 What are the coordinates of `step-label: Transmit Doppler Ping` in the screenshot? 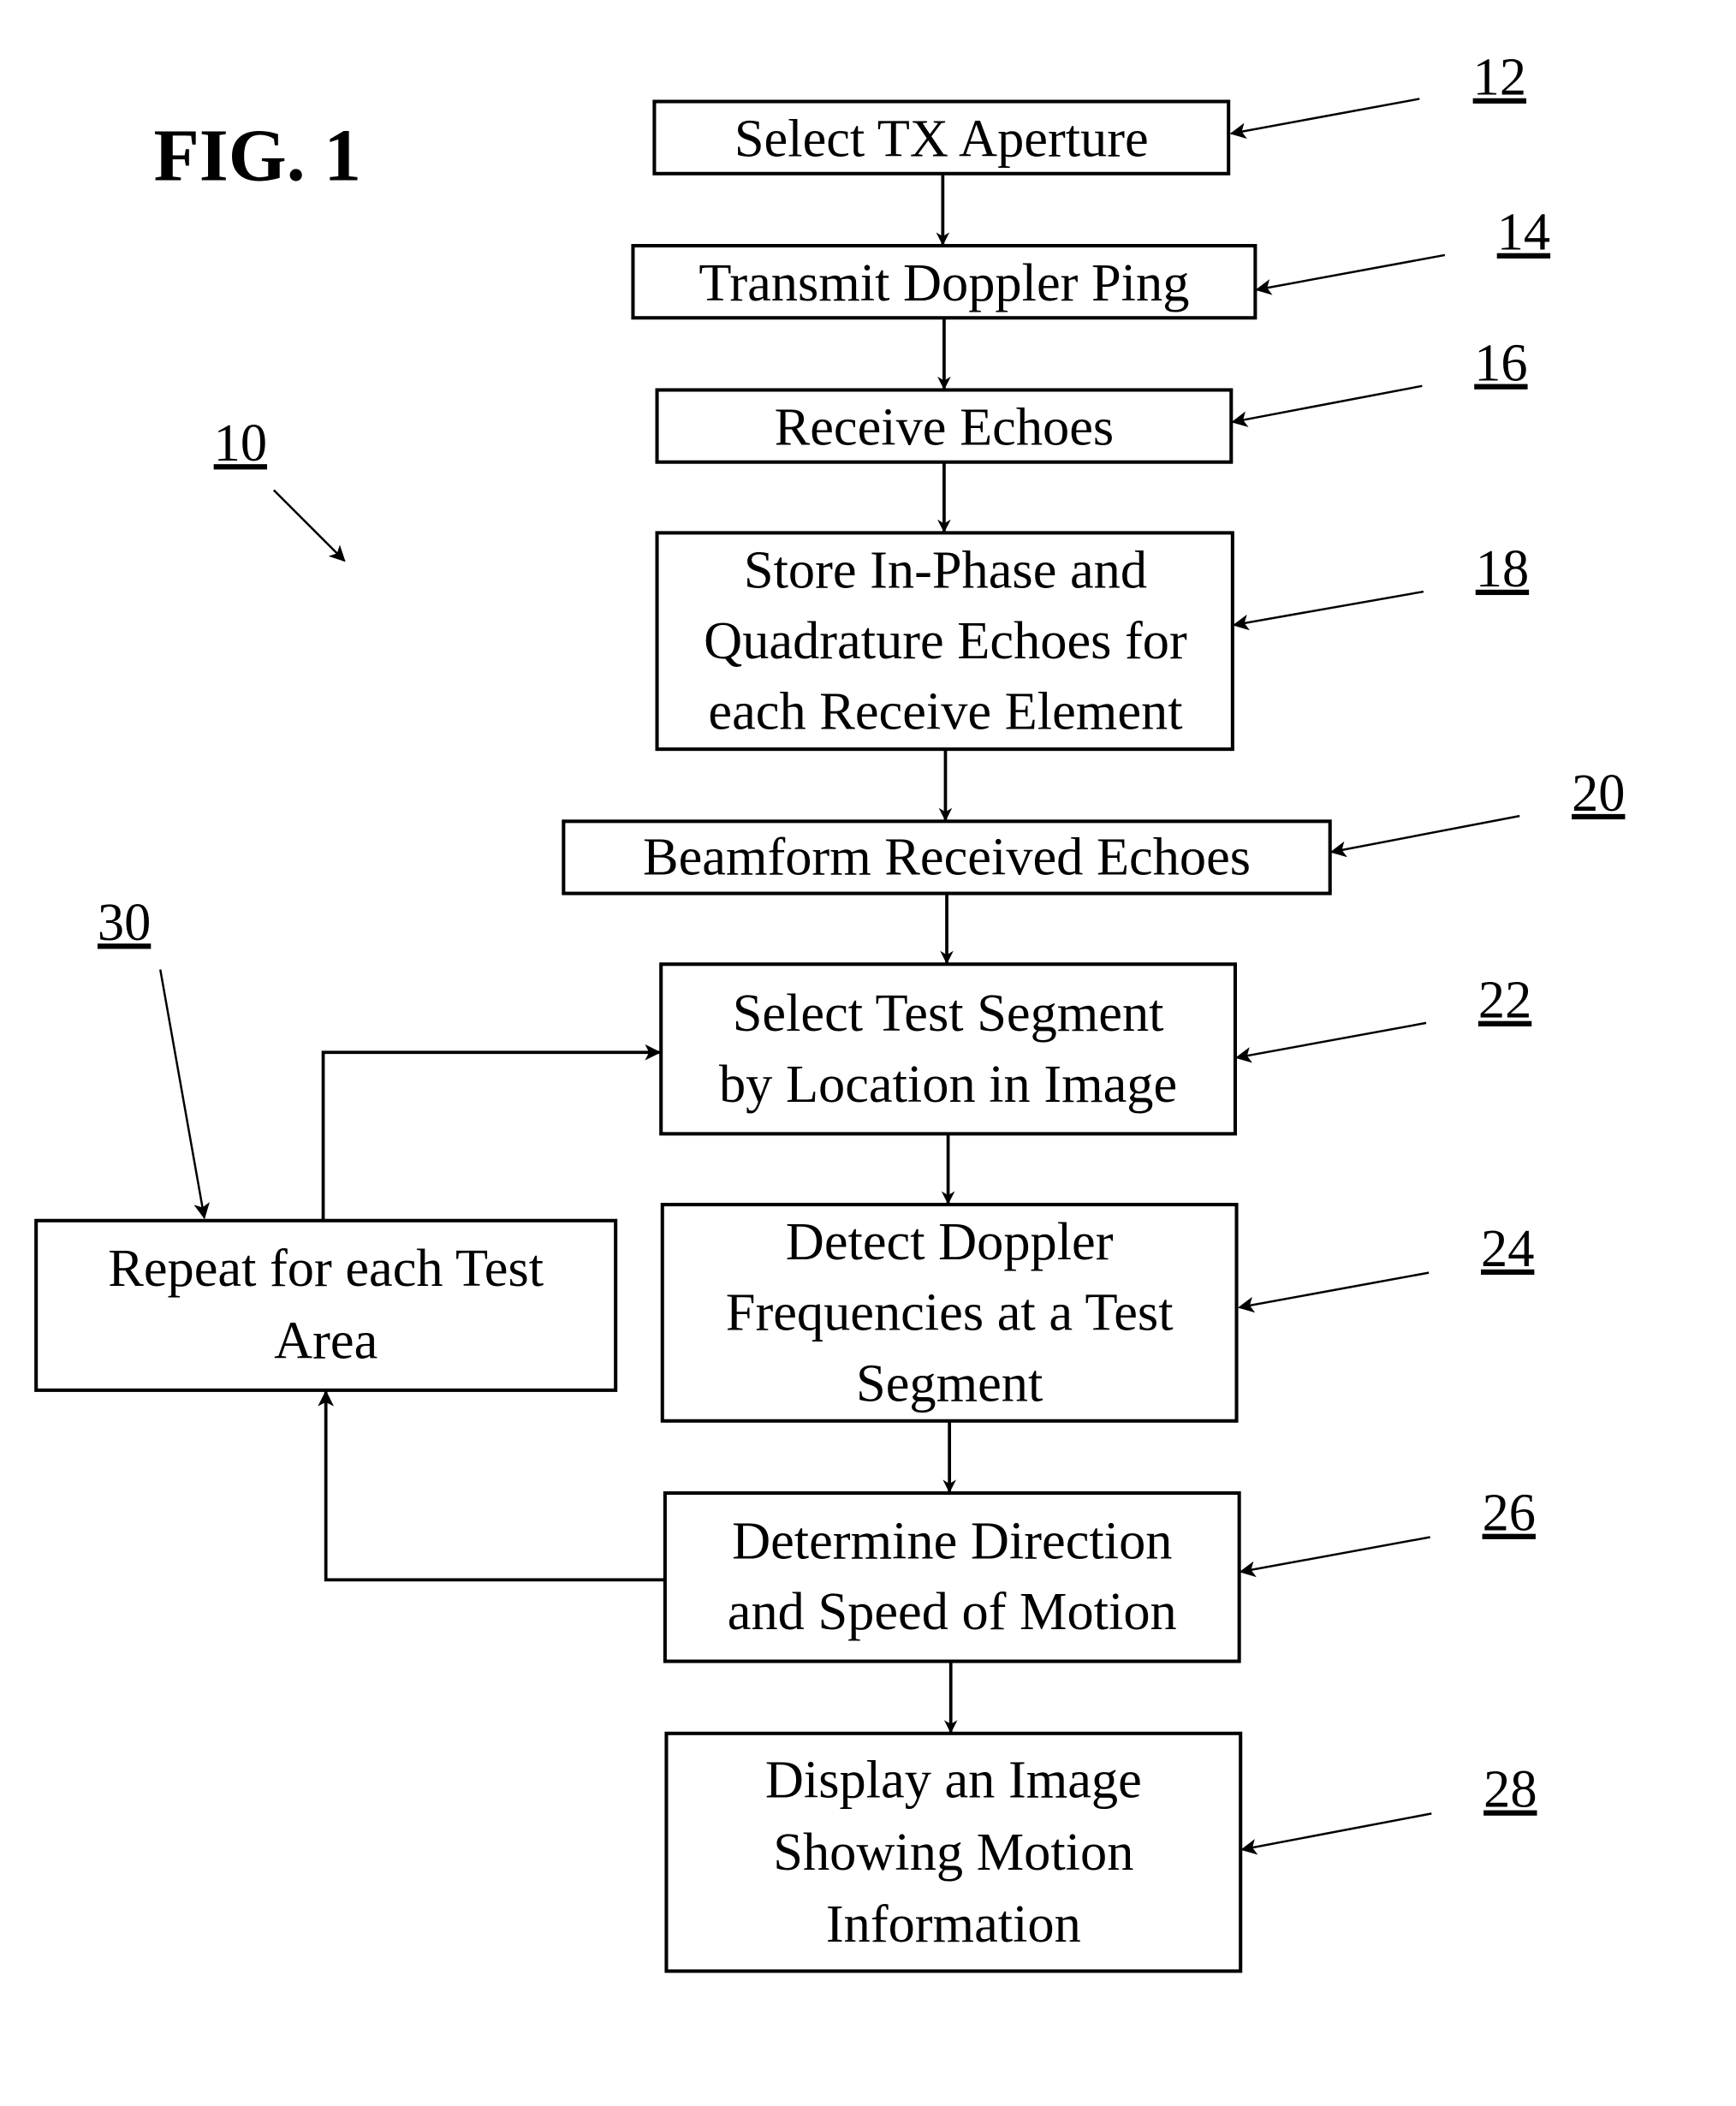 It's located at (944, 282).